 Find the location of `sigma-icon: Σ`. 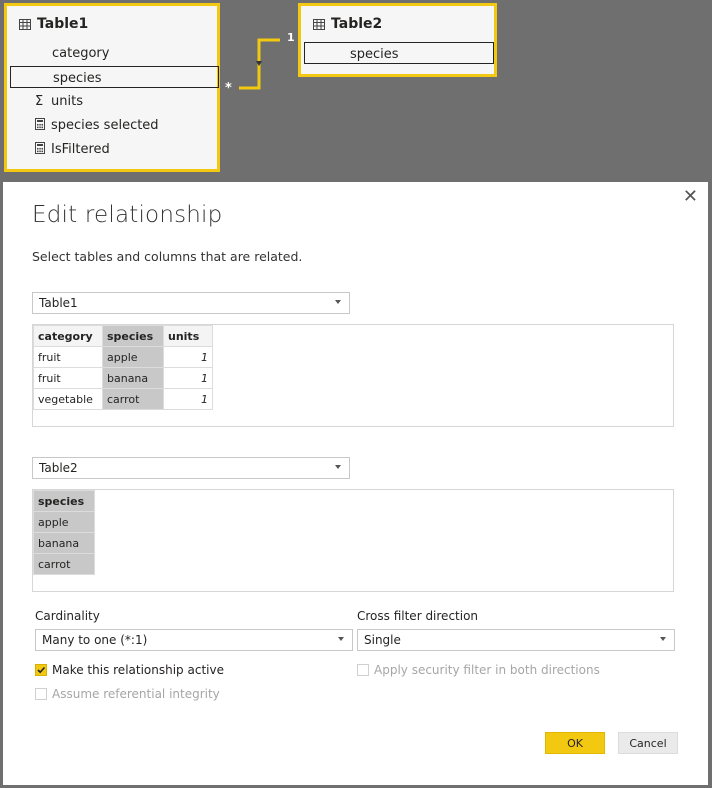

sigma-icon: Σ is located at coordinates (39, 101).